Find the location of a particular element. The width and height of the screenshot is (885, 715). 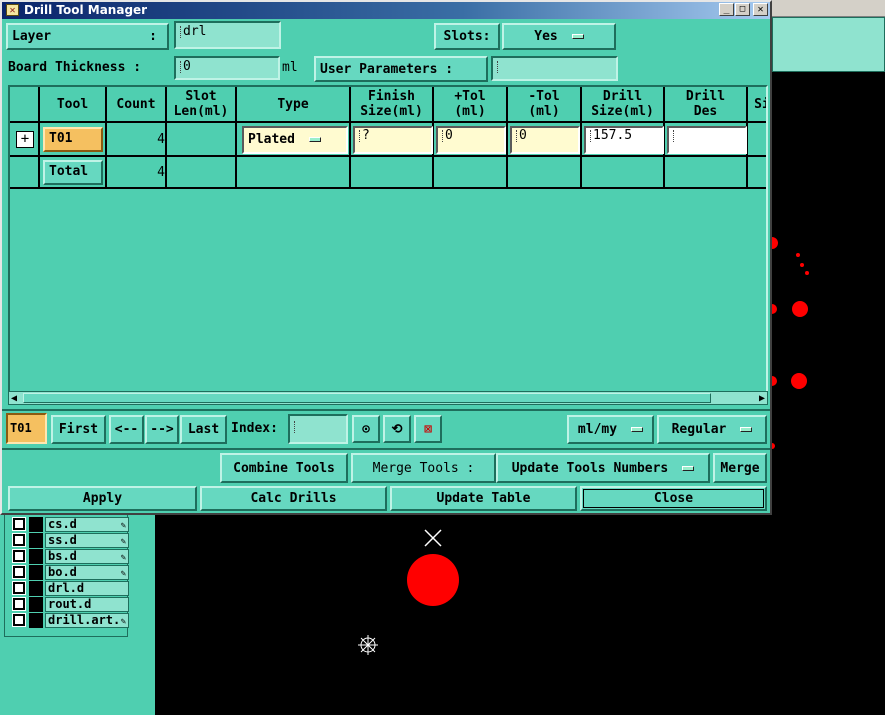

slots-value: Yes is located at coordinates (546, 36).